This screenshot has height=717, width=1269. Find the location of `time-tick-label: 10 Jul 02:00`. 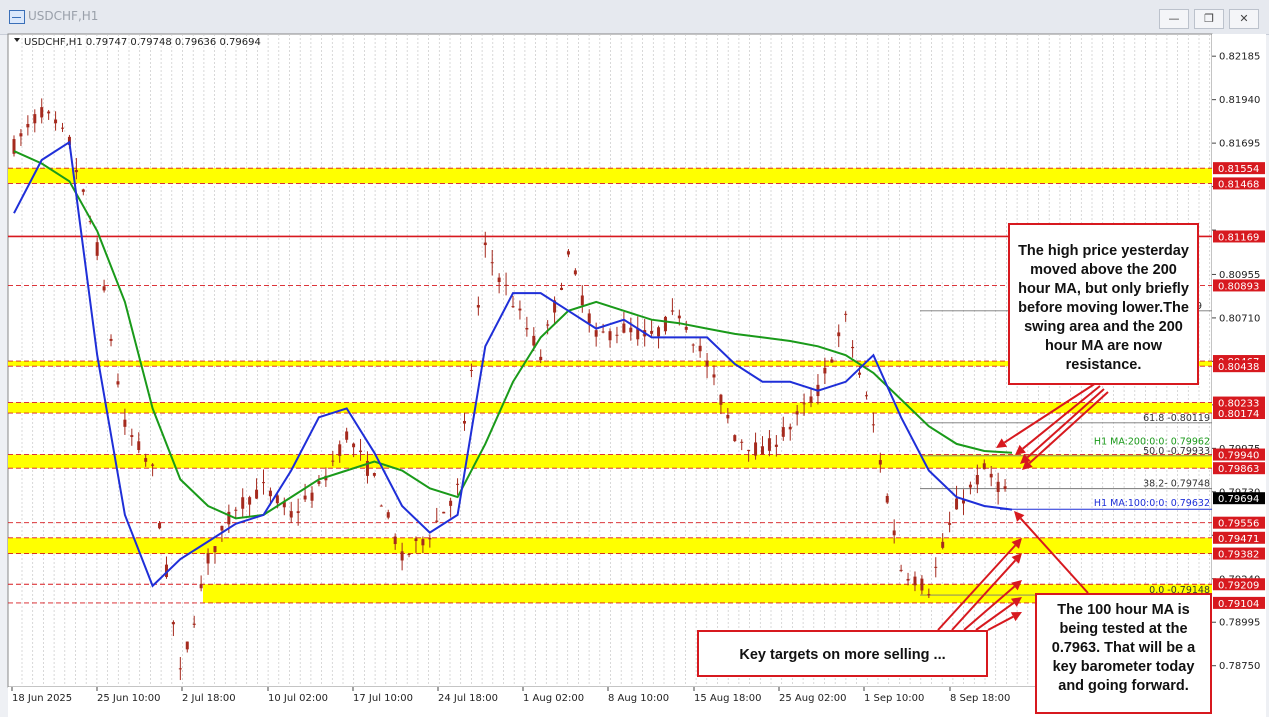

time-tick-label: 10 Jul 02:00 is located at coordinates (298, 698).